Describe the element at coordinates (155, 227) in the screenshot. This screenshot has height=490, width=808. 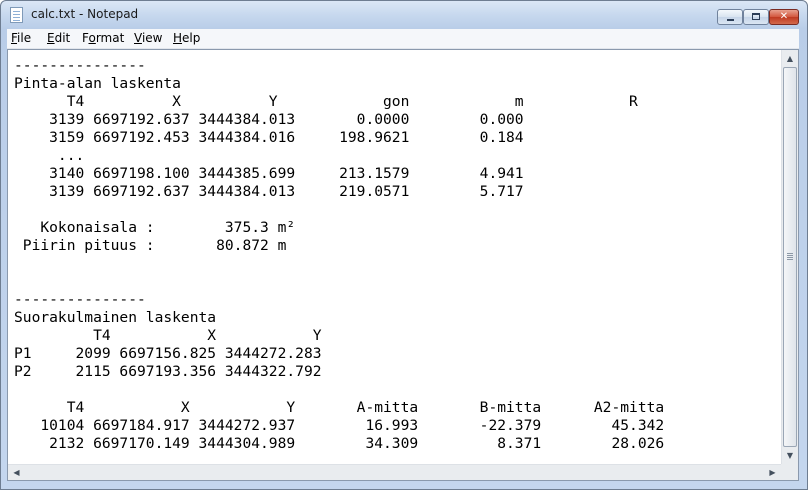
I see `text-line: Kokonaisala : 375.3 m²` at that location.